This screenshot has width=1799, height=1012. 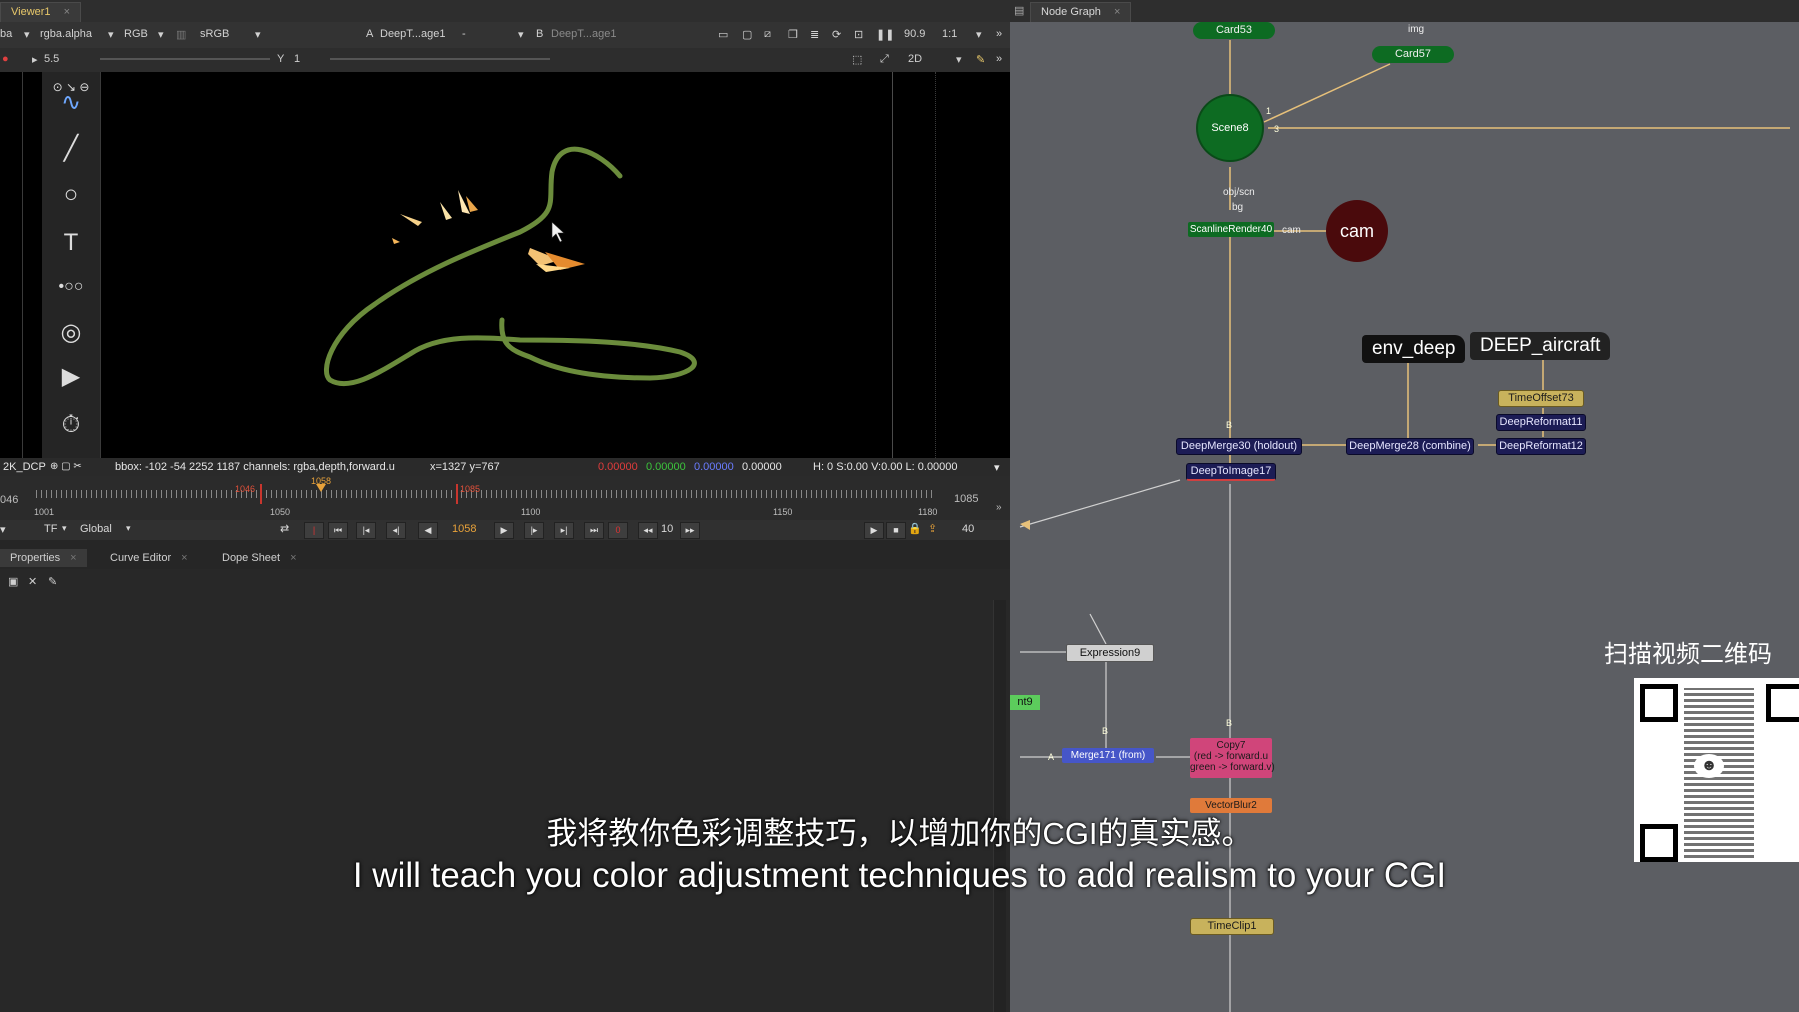 I want to click on time-format-dropdown: TF, so click(x=50, y=529).